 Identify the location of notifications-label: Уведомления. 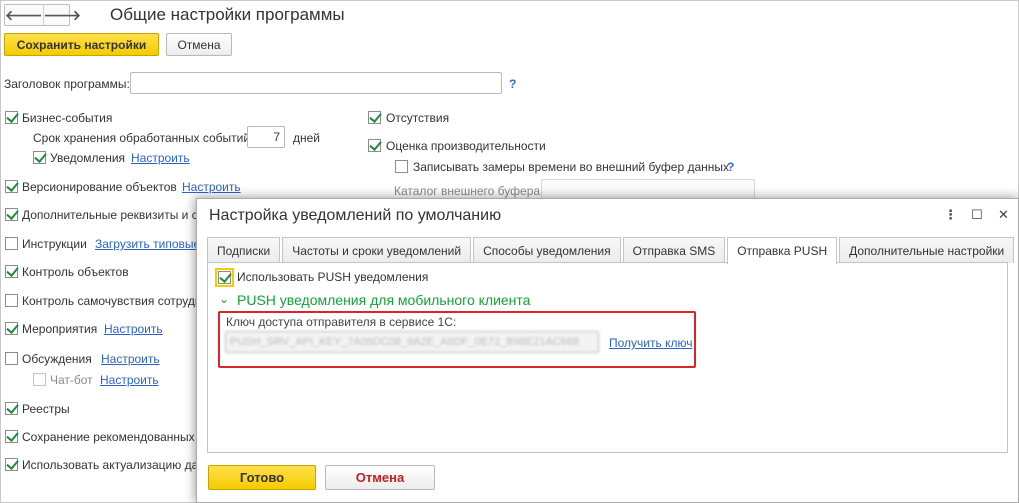
(88, 158).